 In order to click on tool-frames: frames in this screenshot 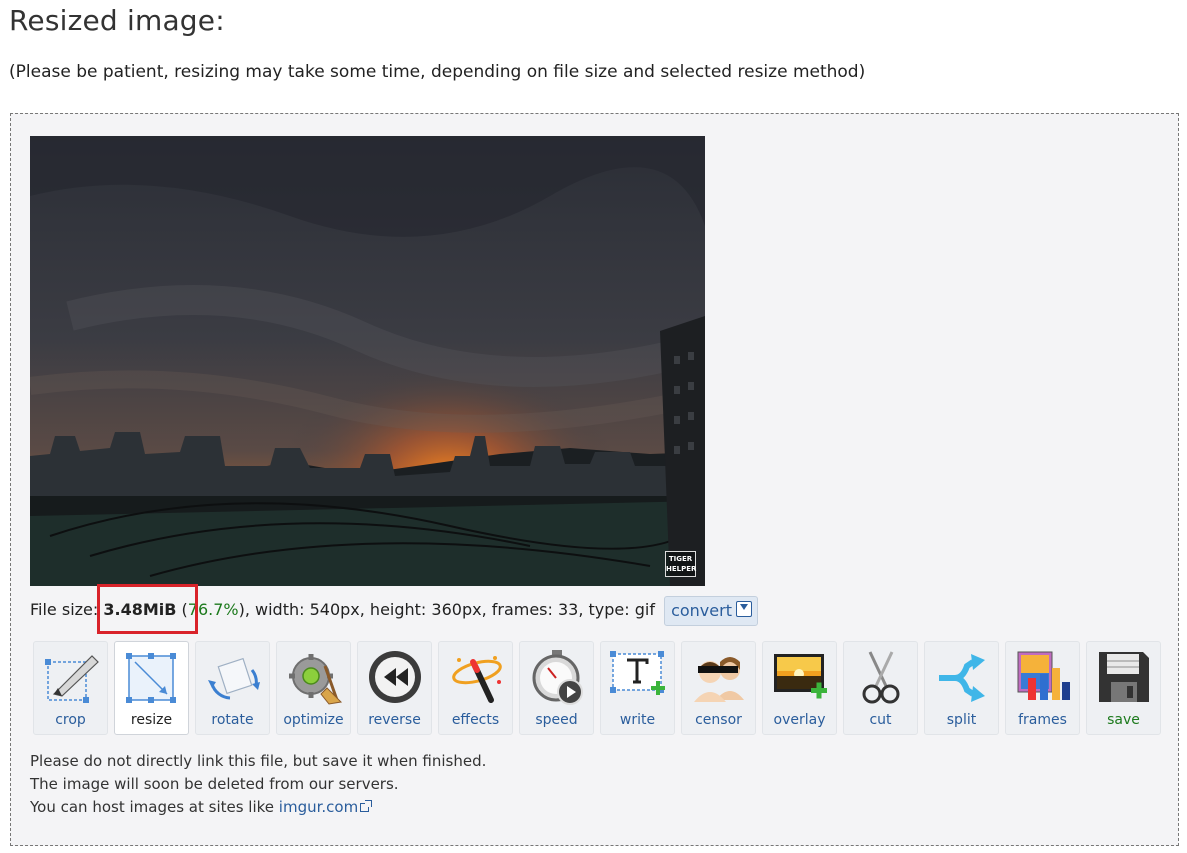, I will do `click(1042, 688)`.